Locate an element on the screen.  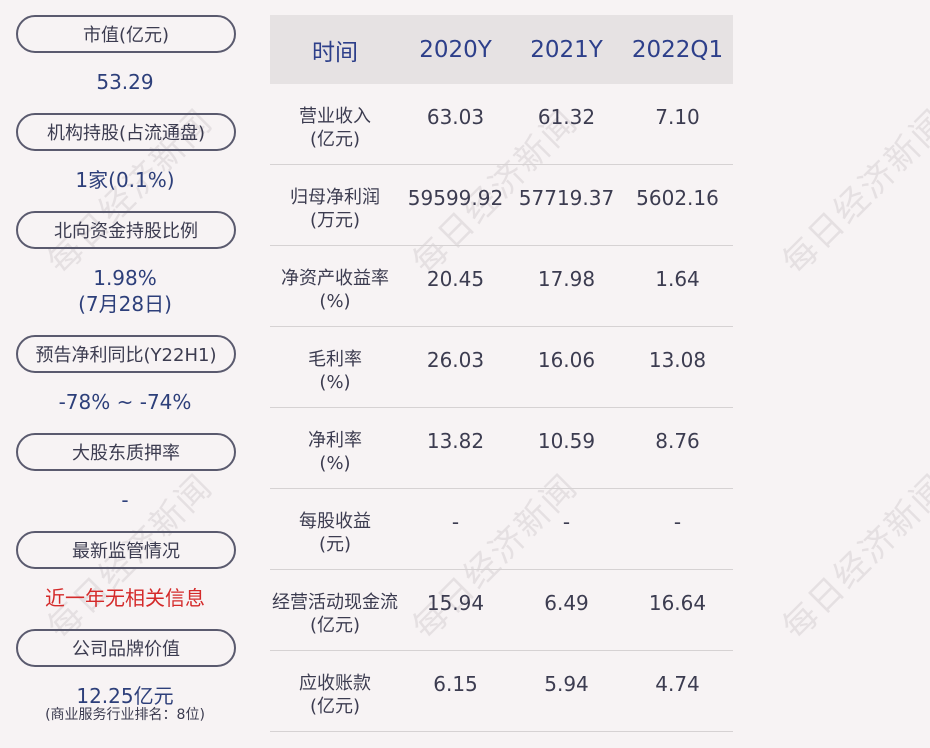
regulatory-status-value: 近一年无相关信息 is located at coordinates (125, 598).